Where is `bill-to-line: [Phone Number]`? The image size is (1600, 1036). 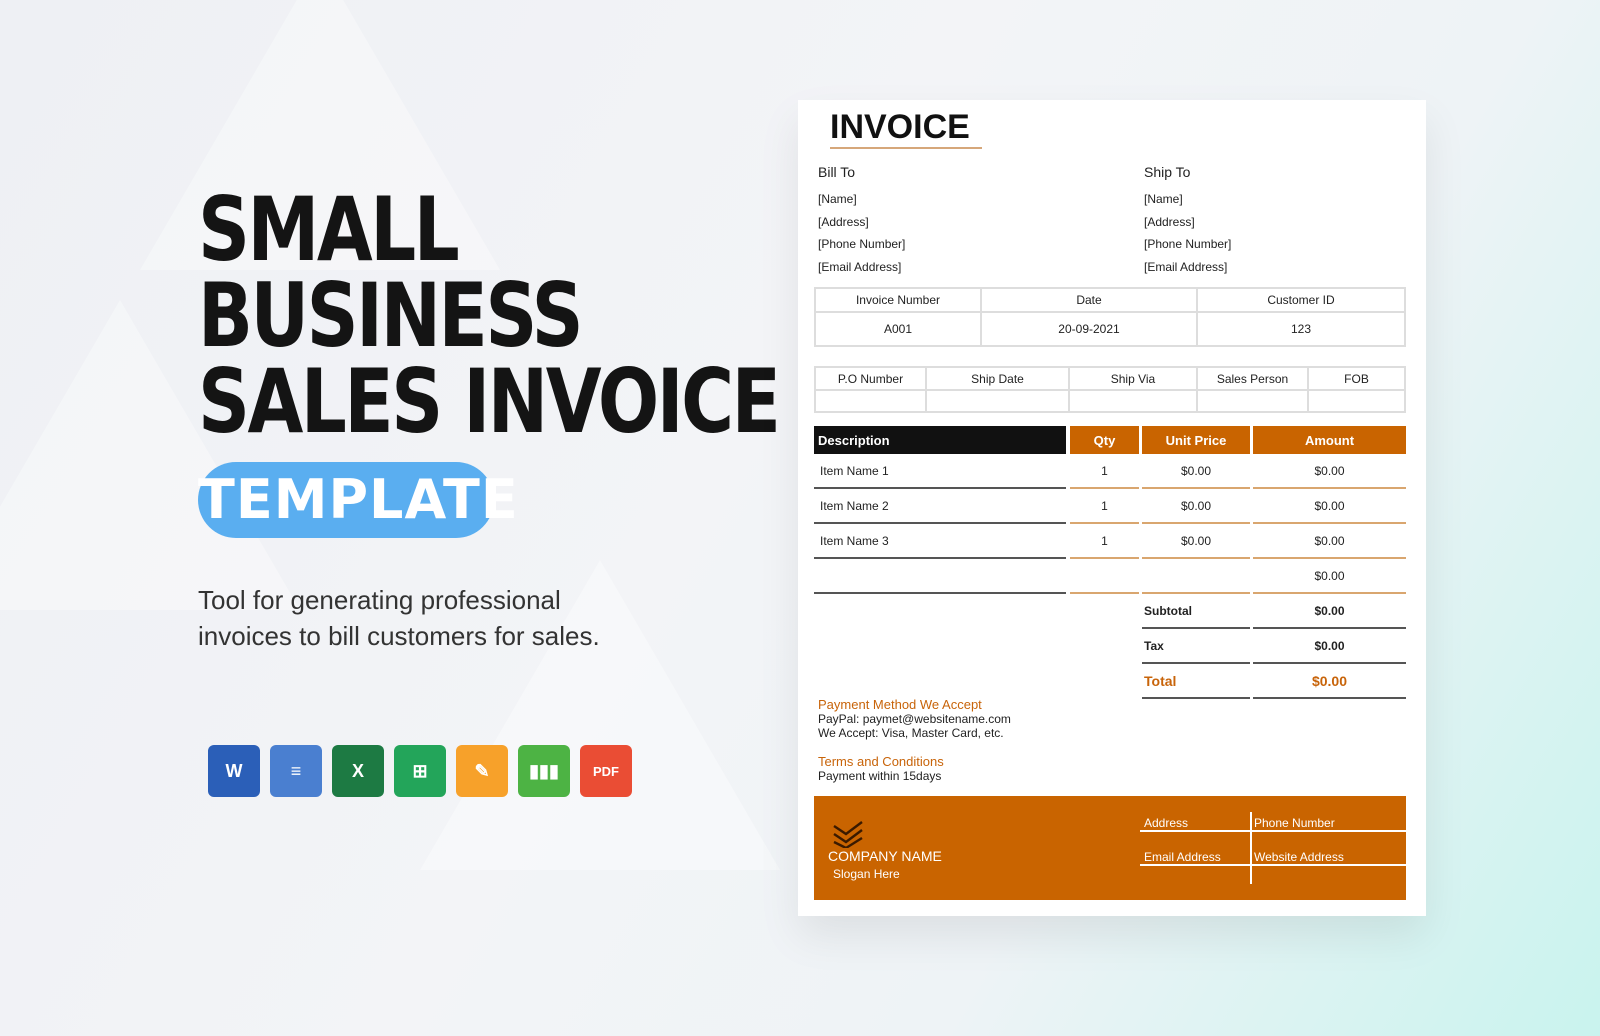
bill-to-line: [Phone Number] is located at coordinates (862, 244).